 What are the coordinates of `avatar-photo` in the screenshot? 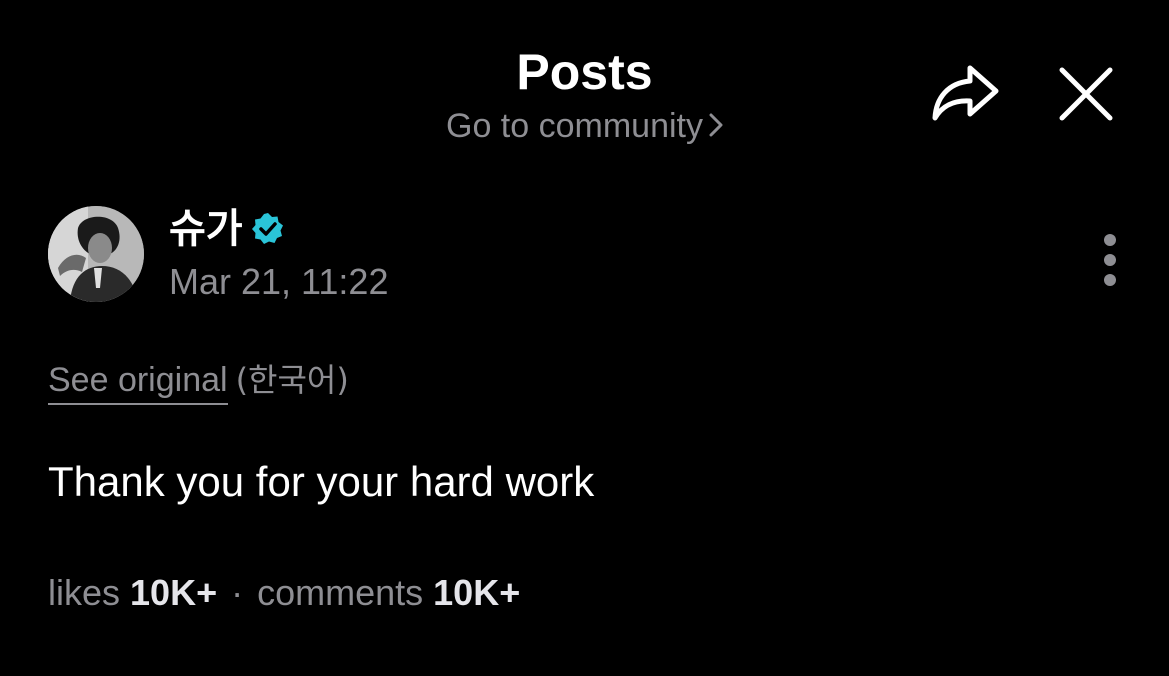 It's located at (96, 254).